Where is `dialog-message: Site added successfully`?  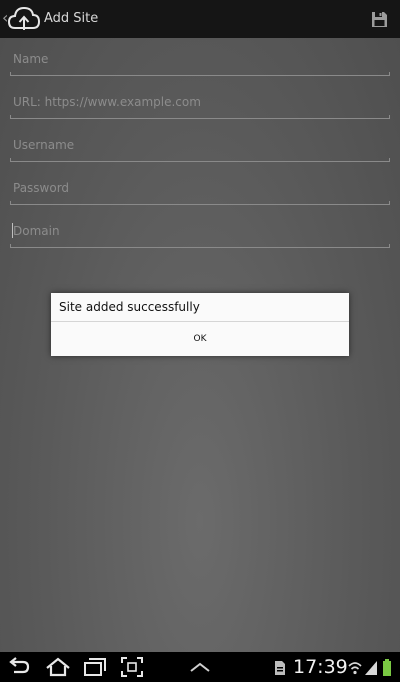 dialog-message: Site added successfully is located at coordinates (129, 307).